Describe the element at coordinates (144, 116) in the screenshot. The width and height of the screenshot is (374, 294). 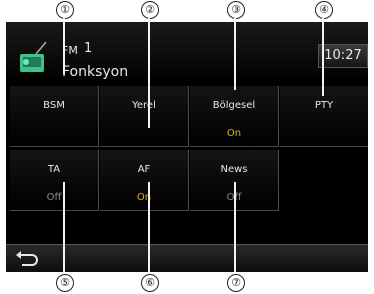
I see `yerel-key: Yerel` at that location.